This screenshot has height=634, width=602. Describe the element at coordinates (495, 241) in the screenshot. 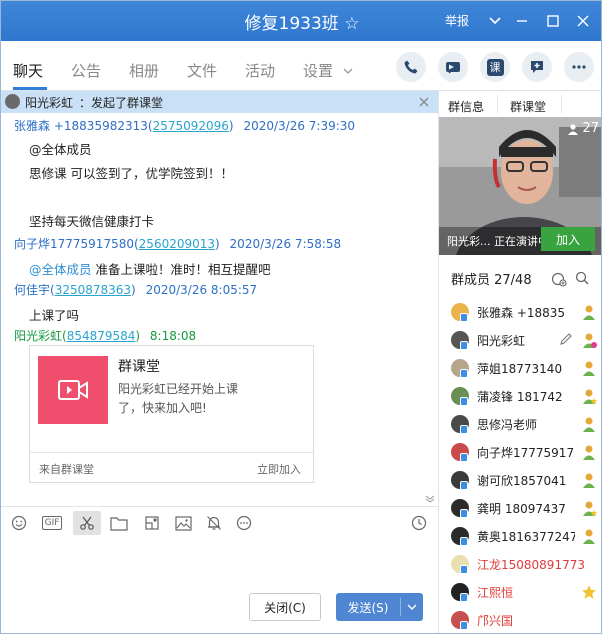

I see `live-caption: 阳光彩... 正在演讲中` at that location.